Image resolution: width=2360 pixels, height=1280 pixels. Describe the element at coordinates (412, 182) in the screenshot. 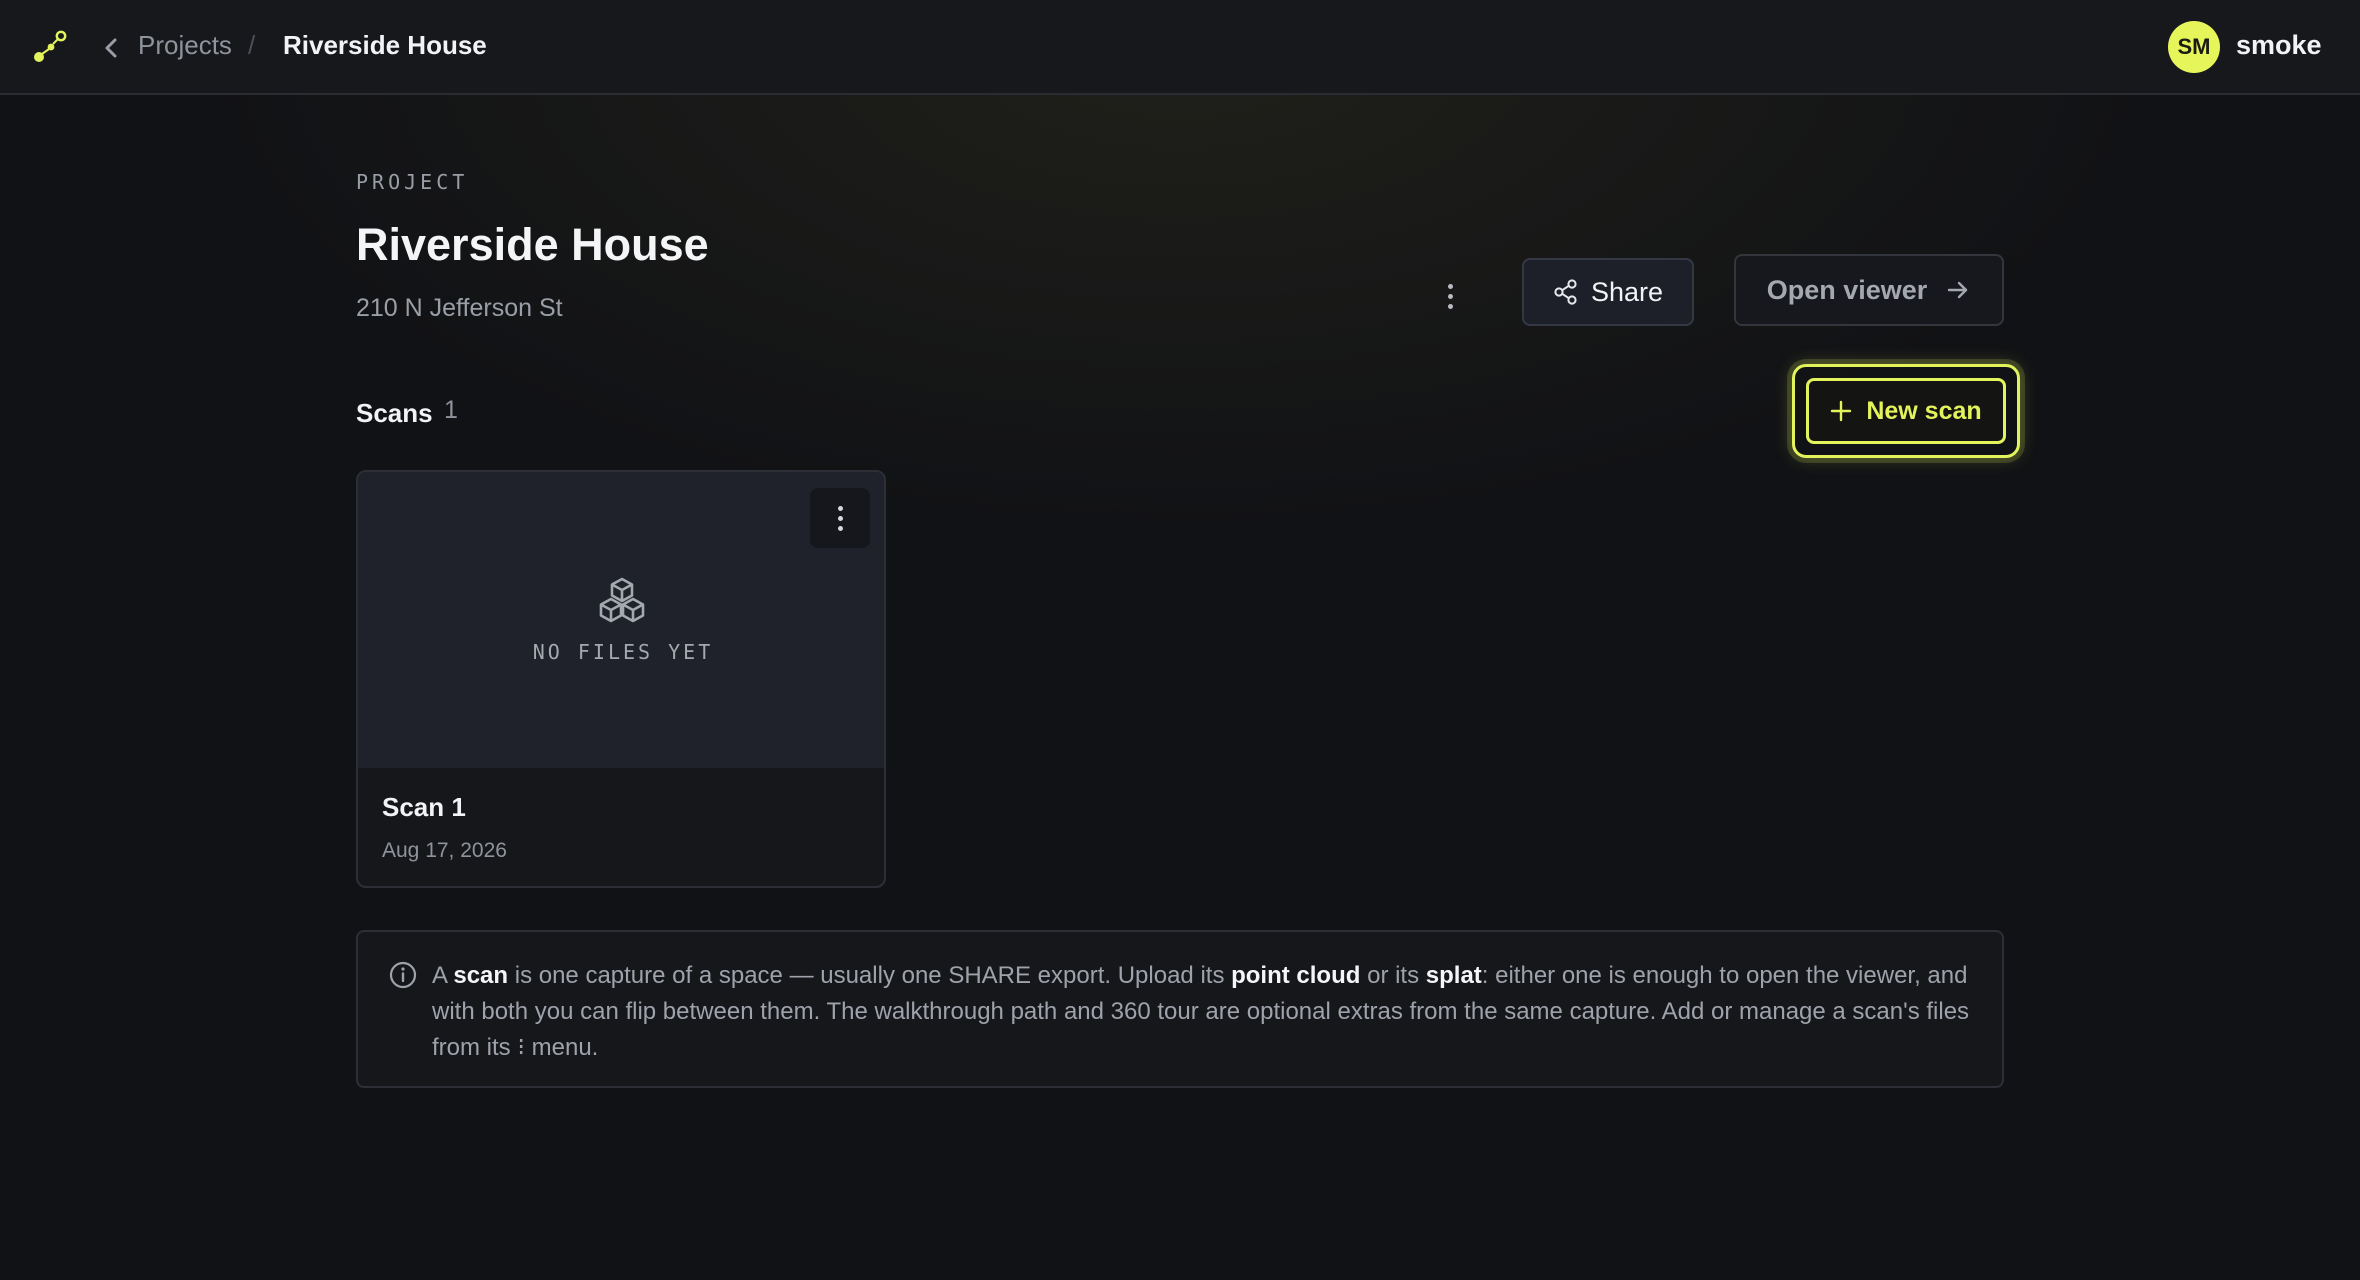

I see `page-eyebrow: PROJECT` at that location.